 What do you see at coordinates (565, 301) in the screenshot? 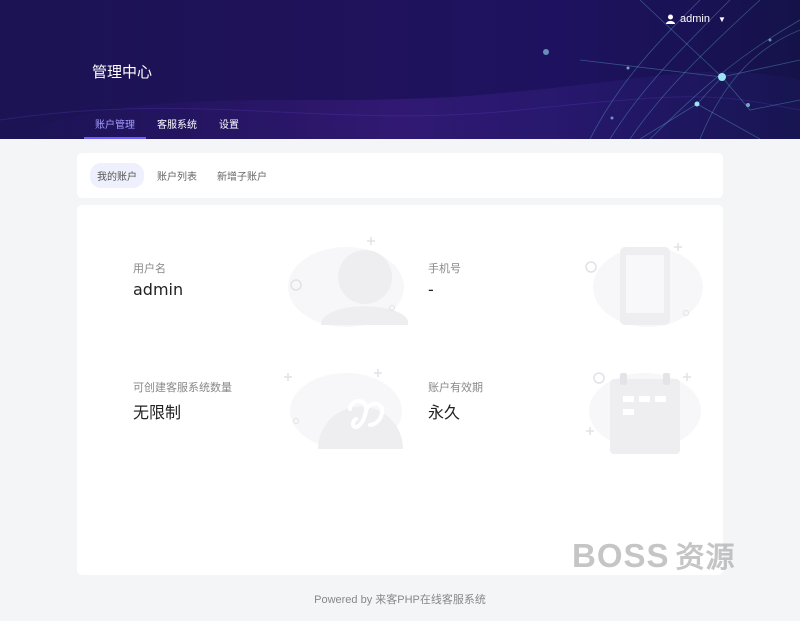
I see `phone-card: 手机号 -` at bounding box center [565, 301].